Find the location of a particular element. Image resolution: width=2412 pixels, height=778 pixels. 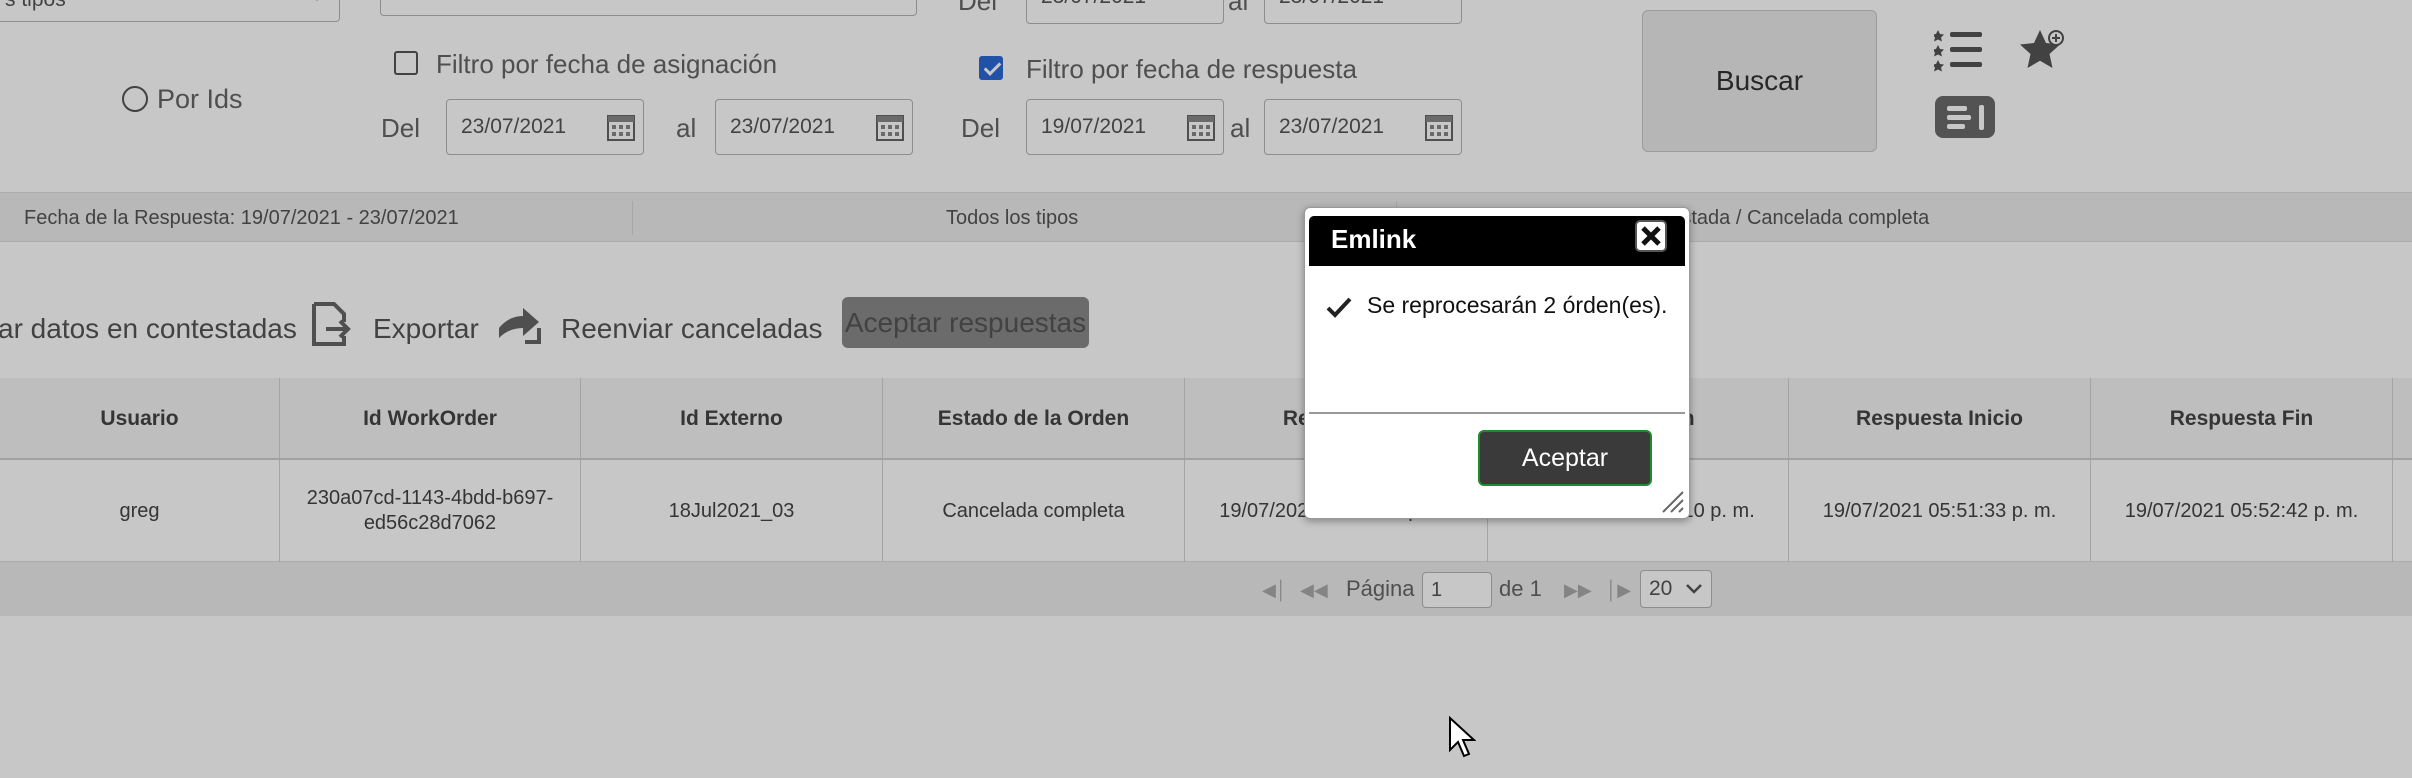

check-icon is located at coordinates (1339, 307).